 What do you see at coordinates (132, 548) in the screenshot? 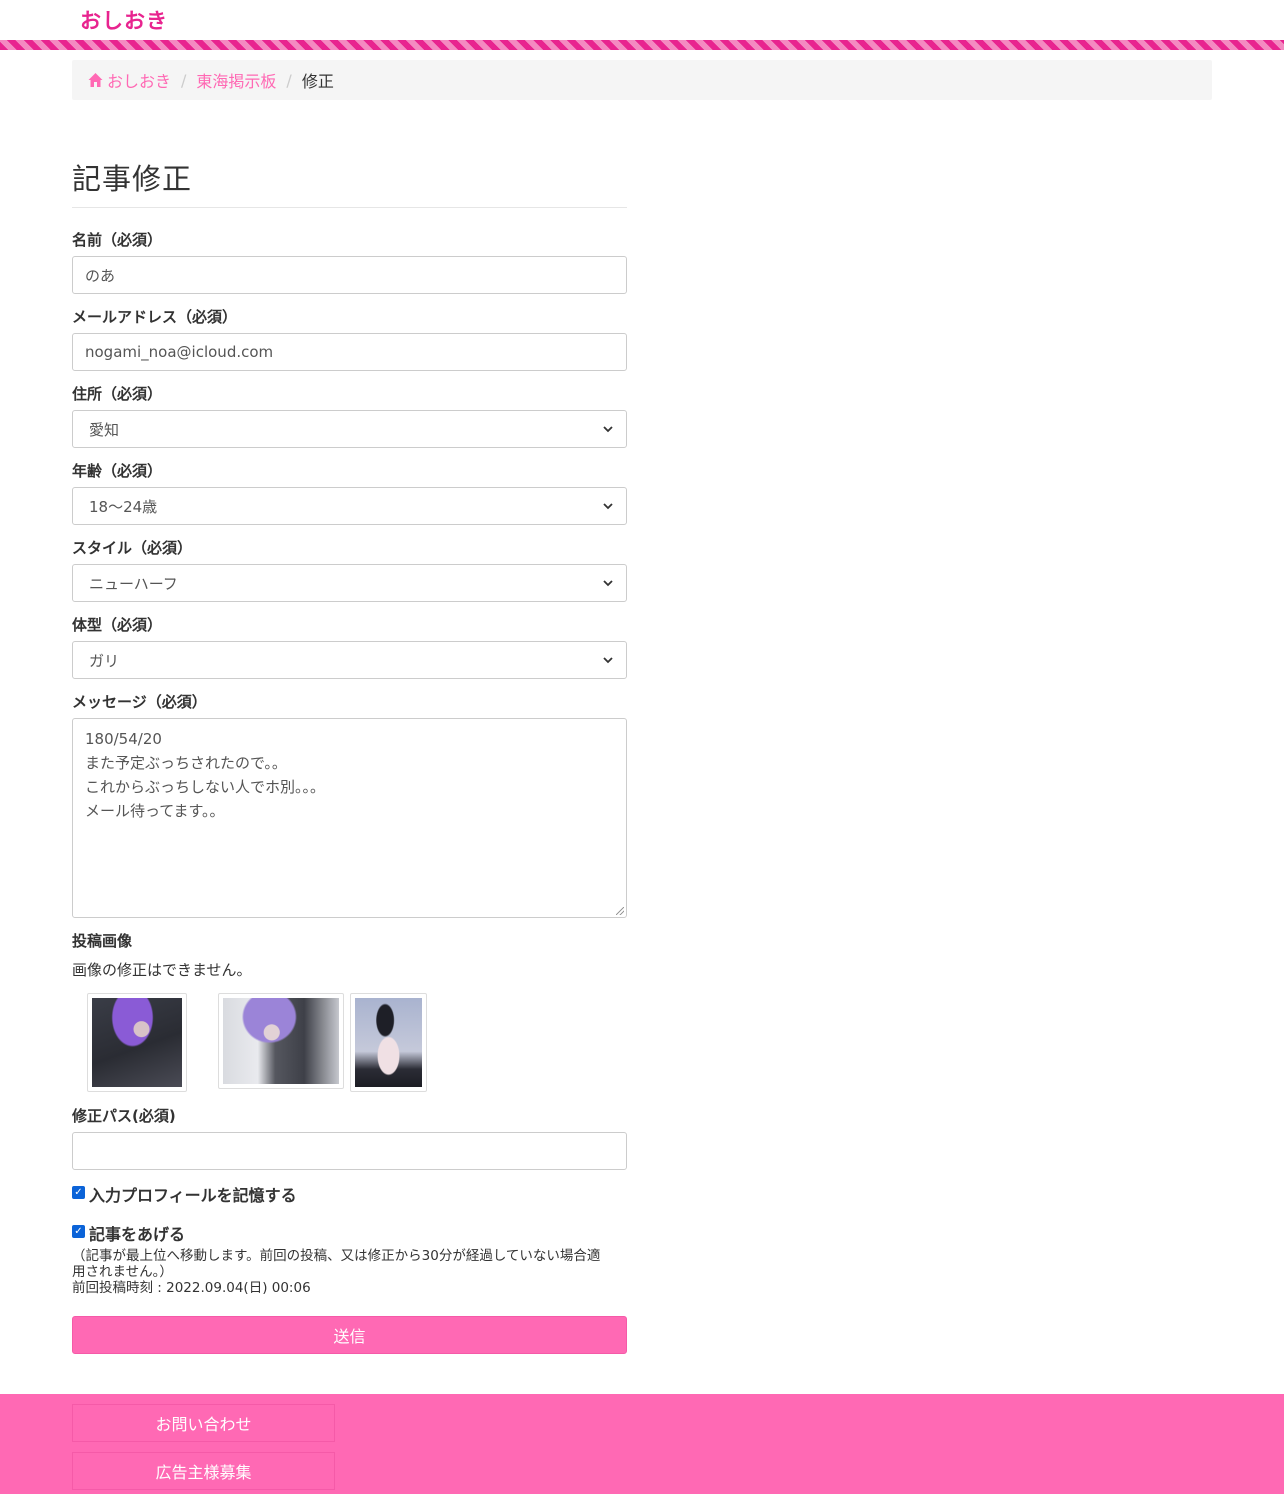
I see `style-label: スタイル（必須）` at bounding box center [132, 548].